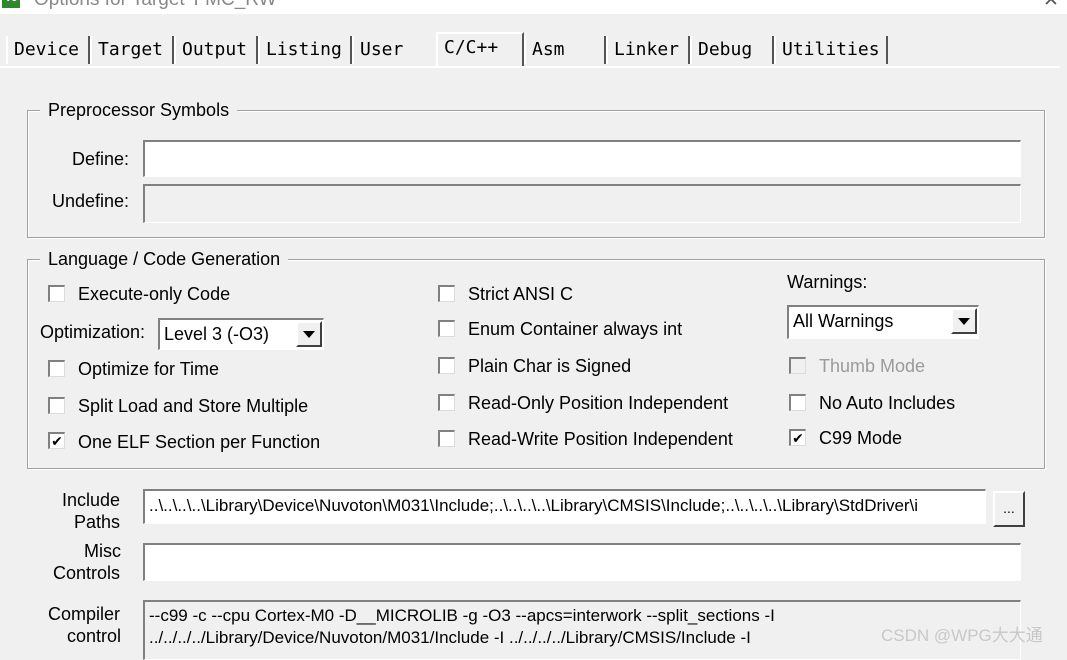 This screenshot has width=1067, height=660. Describe the element at coordinates (154, 294) in the screenshot. I see `execute-only-label: Execute-only Code` at that location.